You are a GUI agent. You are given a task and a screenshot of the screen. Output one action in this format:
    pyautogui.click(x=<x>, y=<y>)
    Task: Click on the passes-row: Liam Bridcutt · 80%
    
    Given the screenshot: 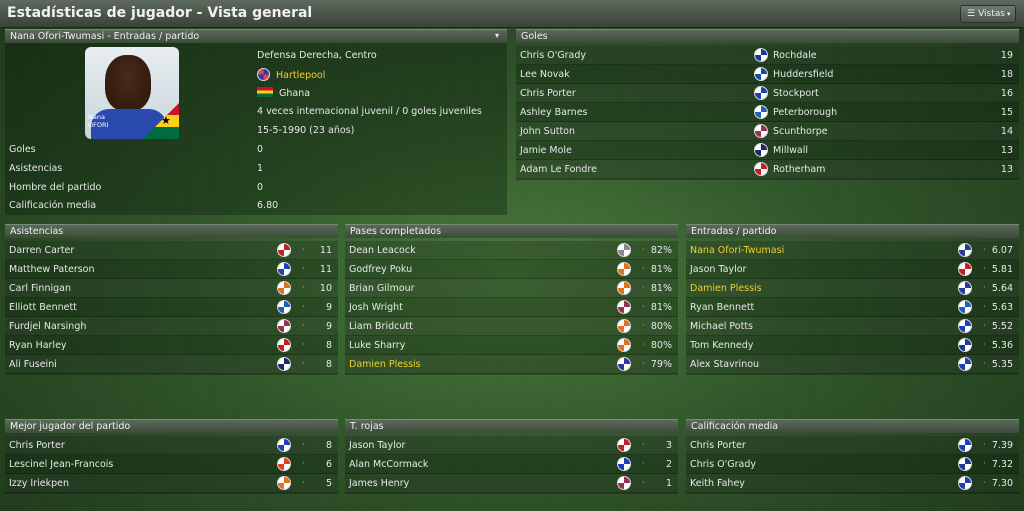 What is the action you would take?
    pyautogui.click(x=511, y=326)
    